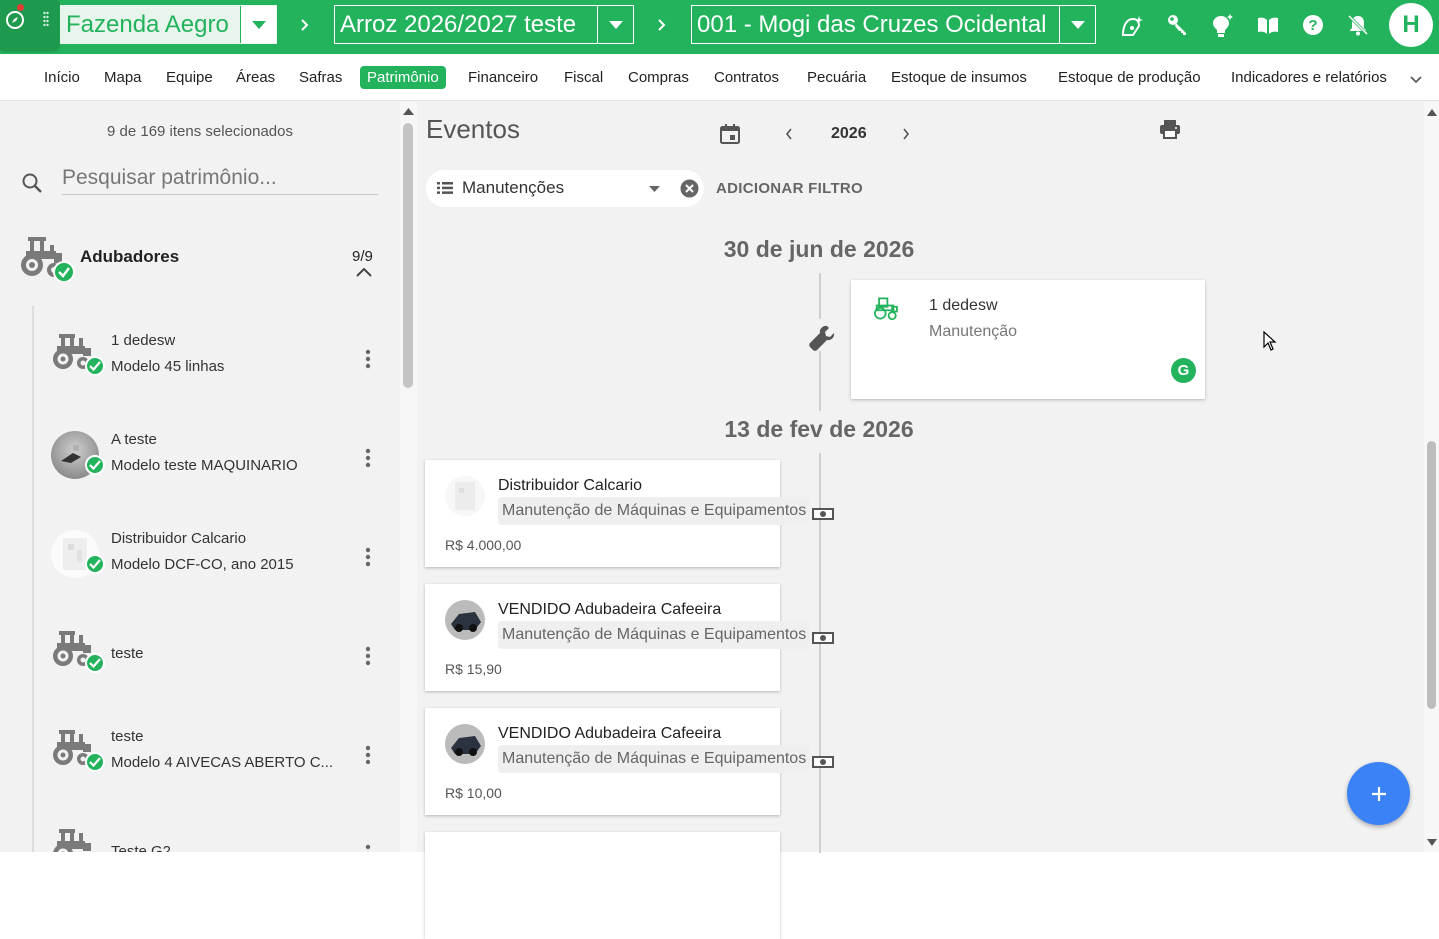 The width and height of the screenshot is (1439, 939). Describe the element at coordinates (789, 188) in the screenshot. I see `add-filter-button: ADICIONAR FILTRO` at that location.